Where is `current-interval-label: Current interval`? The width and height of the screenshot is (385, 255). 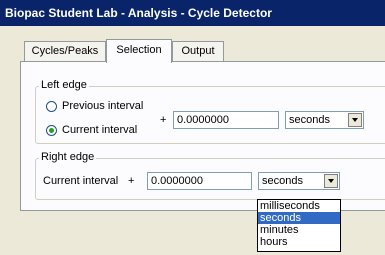
current-interval-label: Current interval is located at coordinates (99, 130).